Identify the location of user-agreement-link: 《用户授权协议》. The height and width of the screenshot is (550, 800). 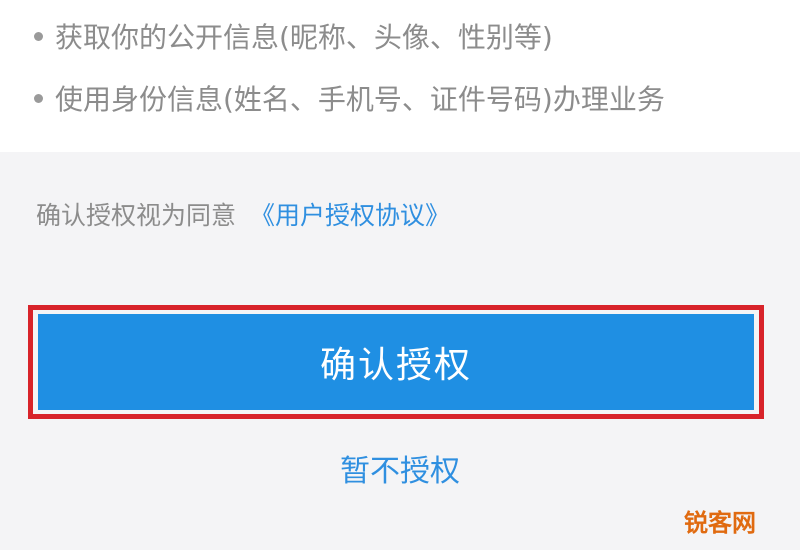
(350, 215).